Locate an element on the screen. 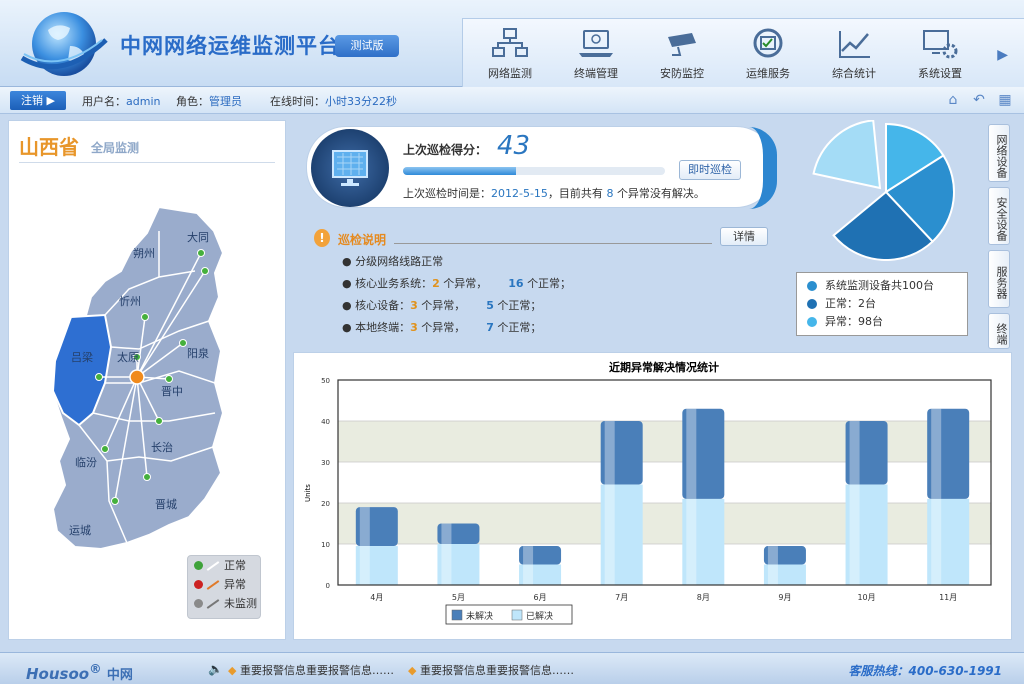 This screenshot has width=1024, height=684. stat-total: 系统监测设备共100台 is located at coordinates (882, 286).